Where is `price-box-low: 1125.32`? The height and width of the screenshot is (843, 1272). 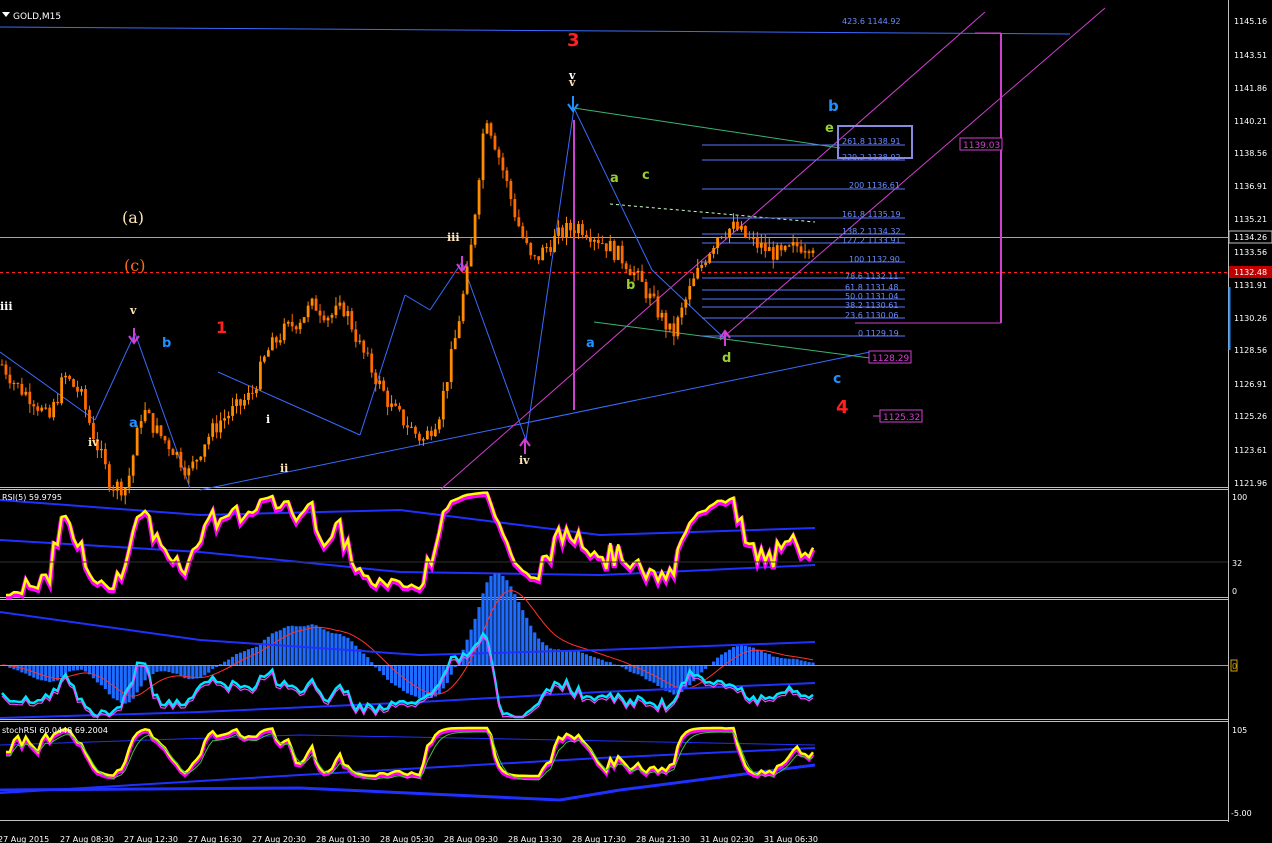 price-box-low: 1125.32 is located at coordinates (898, 416).